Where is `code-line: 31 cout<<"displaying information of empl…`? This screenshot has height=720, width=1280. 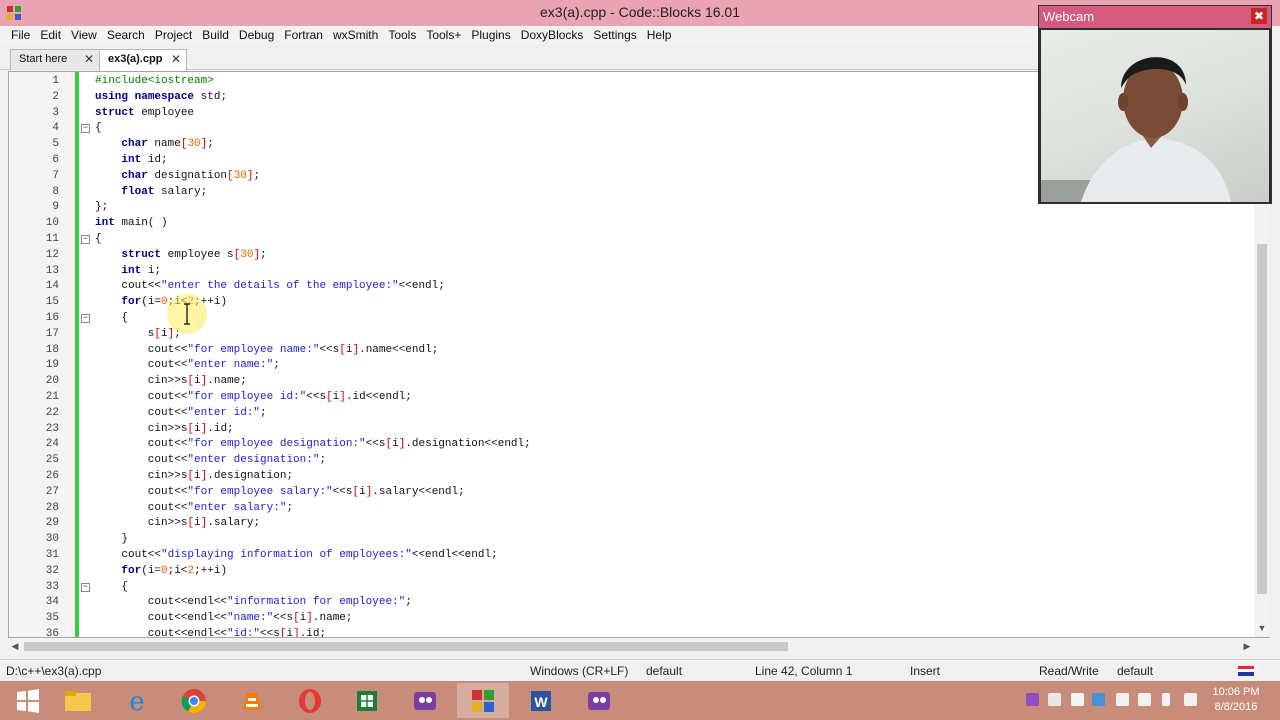
code-line: 31 cout<<"displaying information of empl… is located at coordinates (629, 556).